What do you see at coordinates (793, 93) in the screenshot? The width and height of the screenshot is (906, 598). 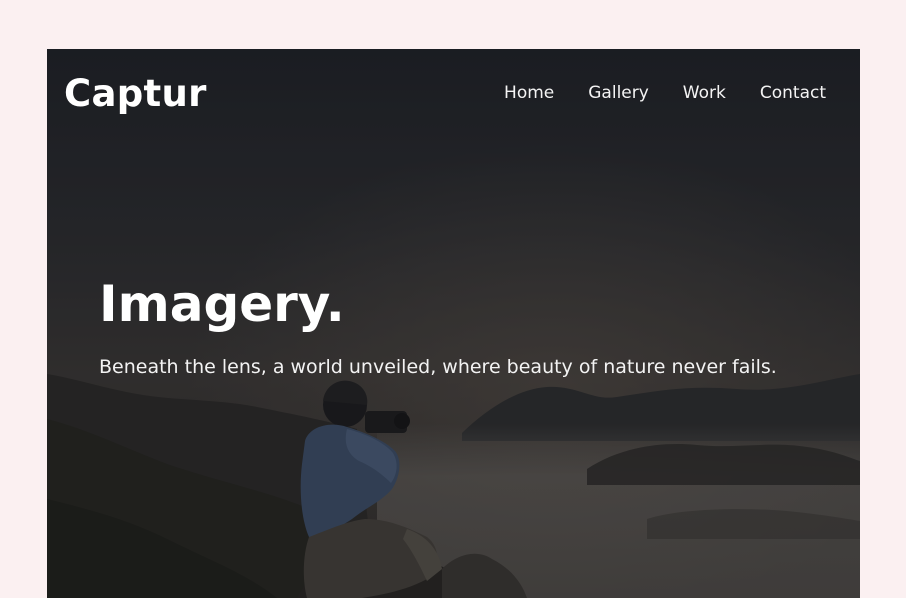 I see `nav-link-contact: Contact` at bounding box center [793, 93].